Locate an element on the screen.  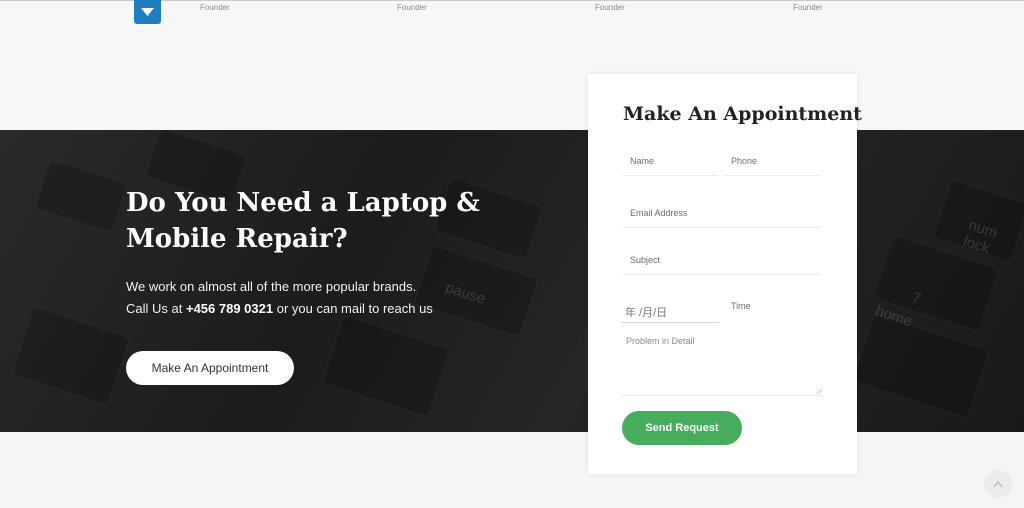
chevron-down-icon is located at coordinates (147, 12).